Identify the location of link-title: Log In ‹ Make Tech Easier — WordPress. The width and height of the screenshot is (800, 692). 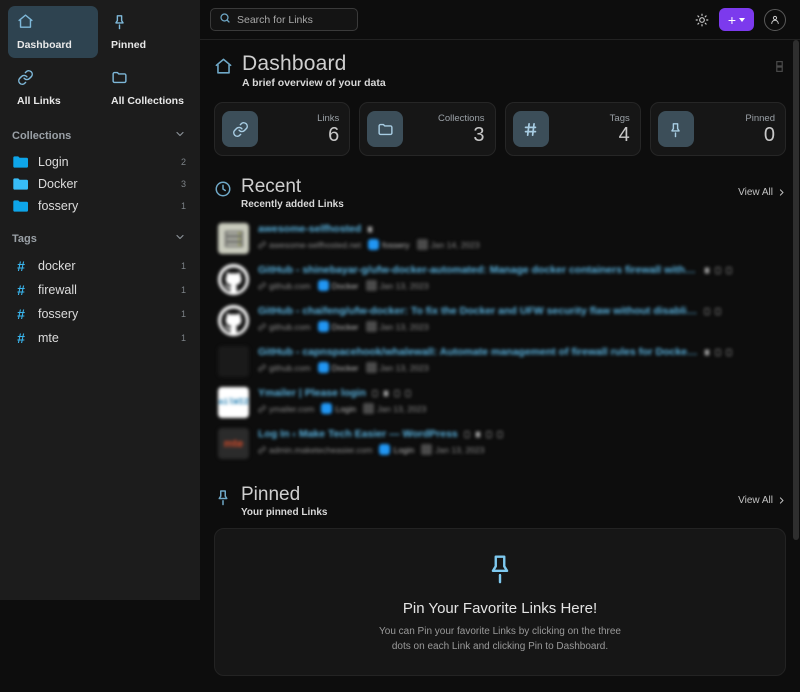
(358, 434).